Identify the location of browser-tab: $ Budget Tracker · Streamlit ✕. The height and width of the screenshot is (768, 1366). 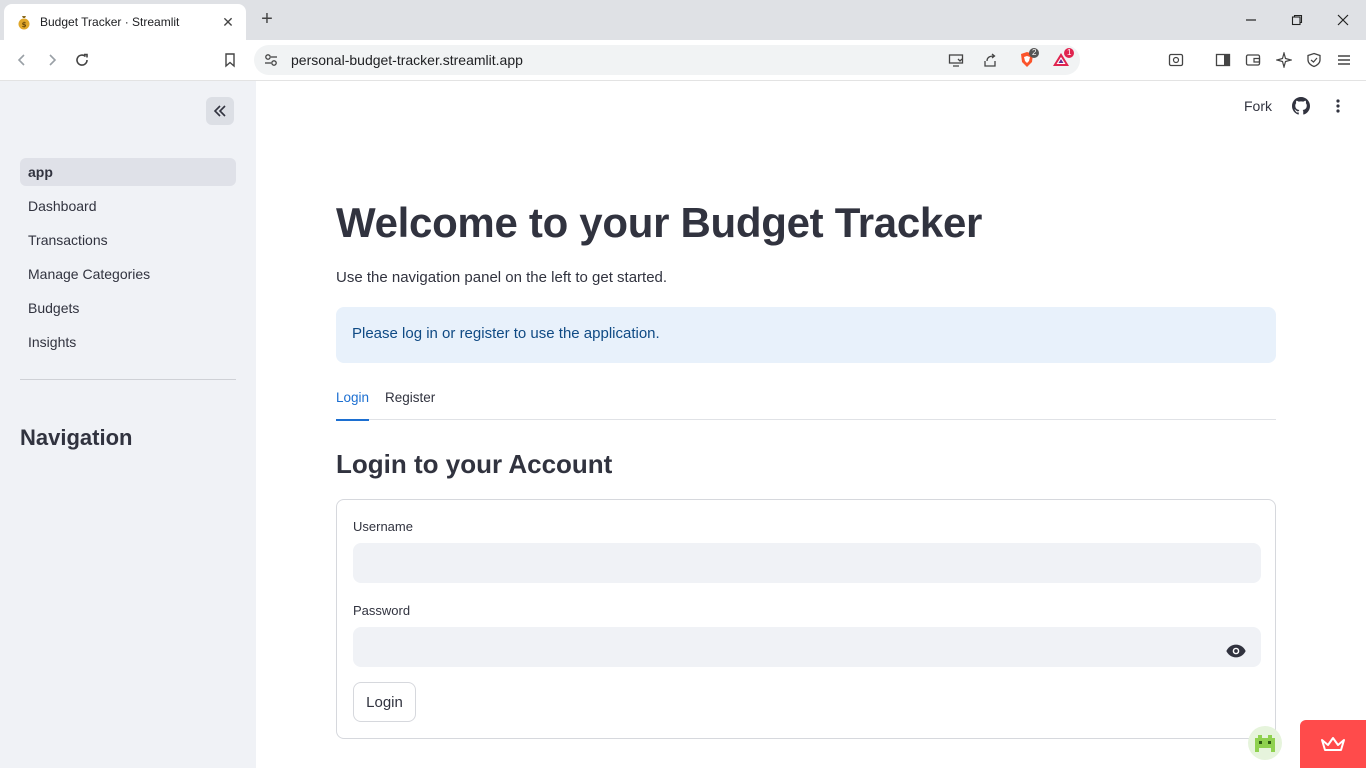
(125, 22).